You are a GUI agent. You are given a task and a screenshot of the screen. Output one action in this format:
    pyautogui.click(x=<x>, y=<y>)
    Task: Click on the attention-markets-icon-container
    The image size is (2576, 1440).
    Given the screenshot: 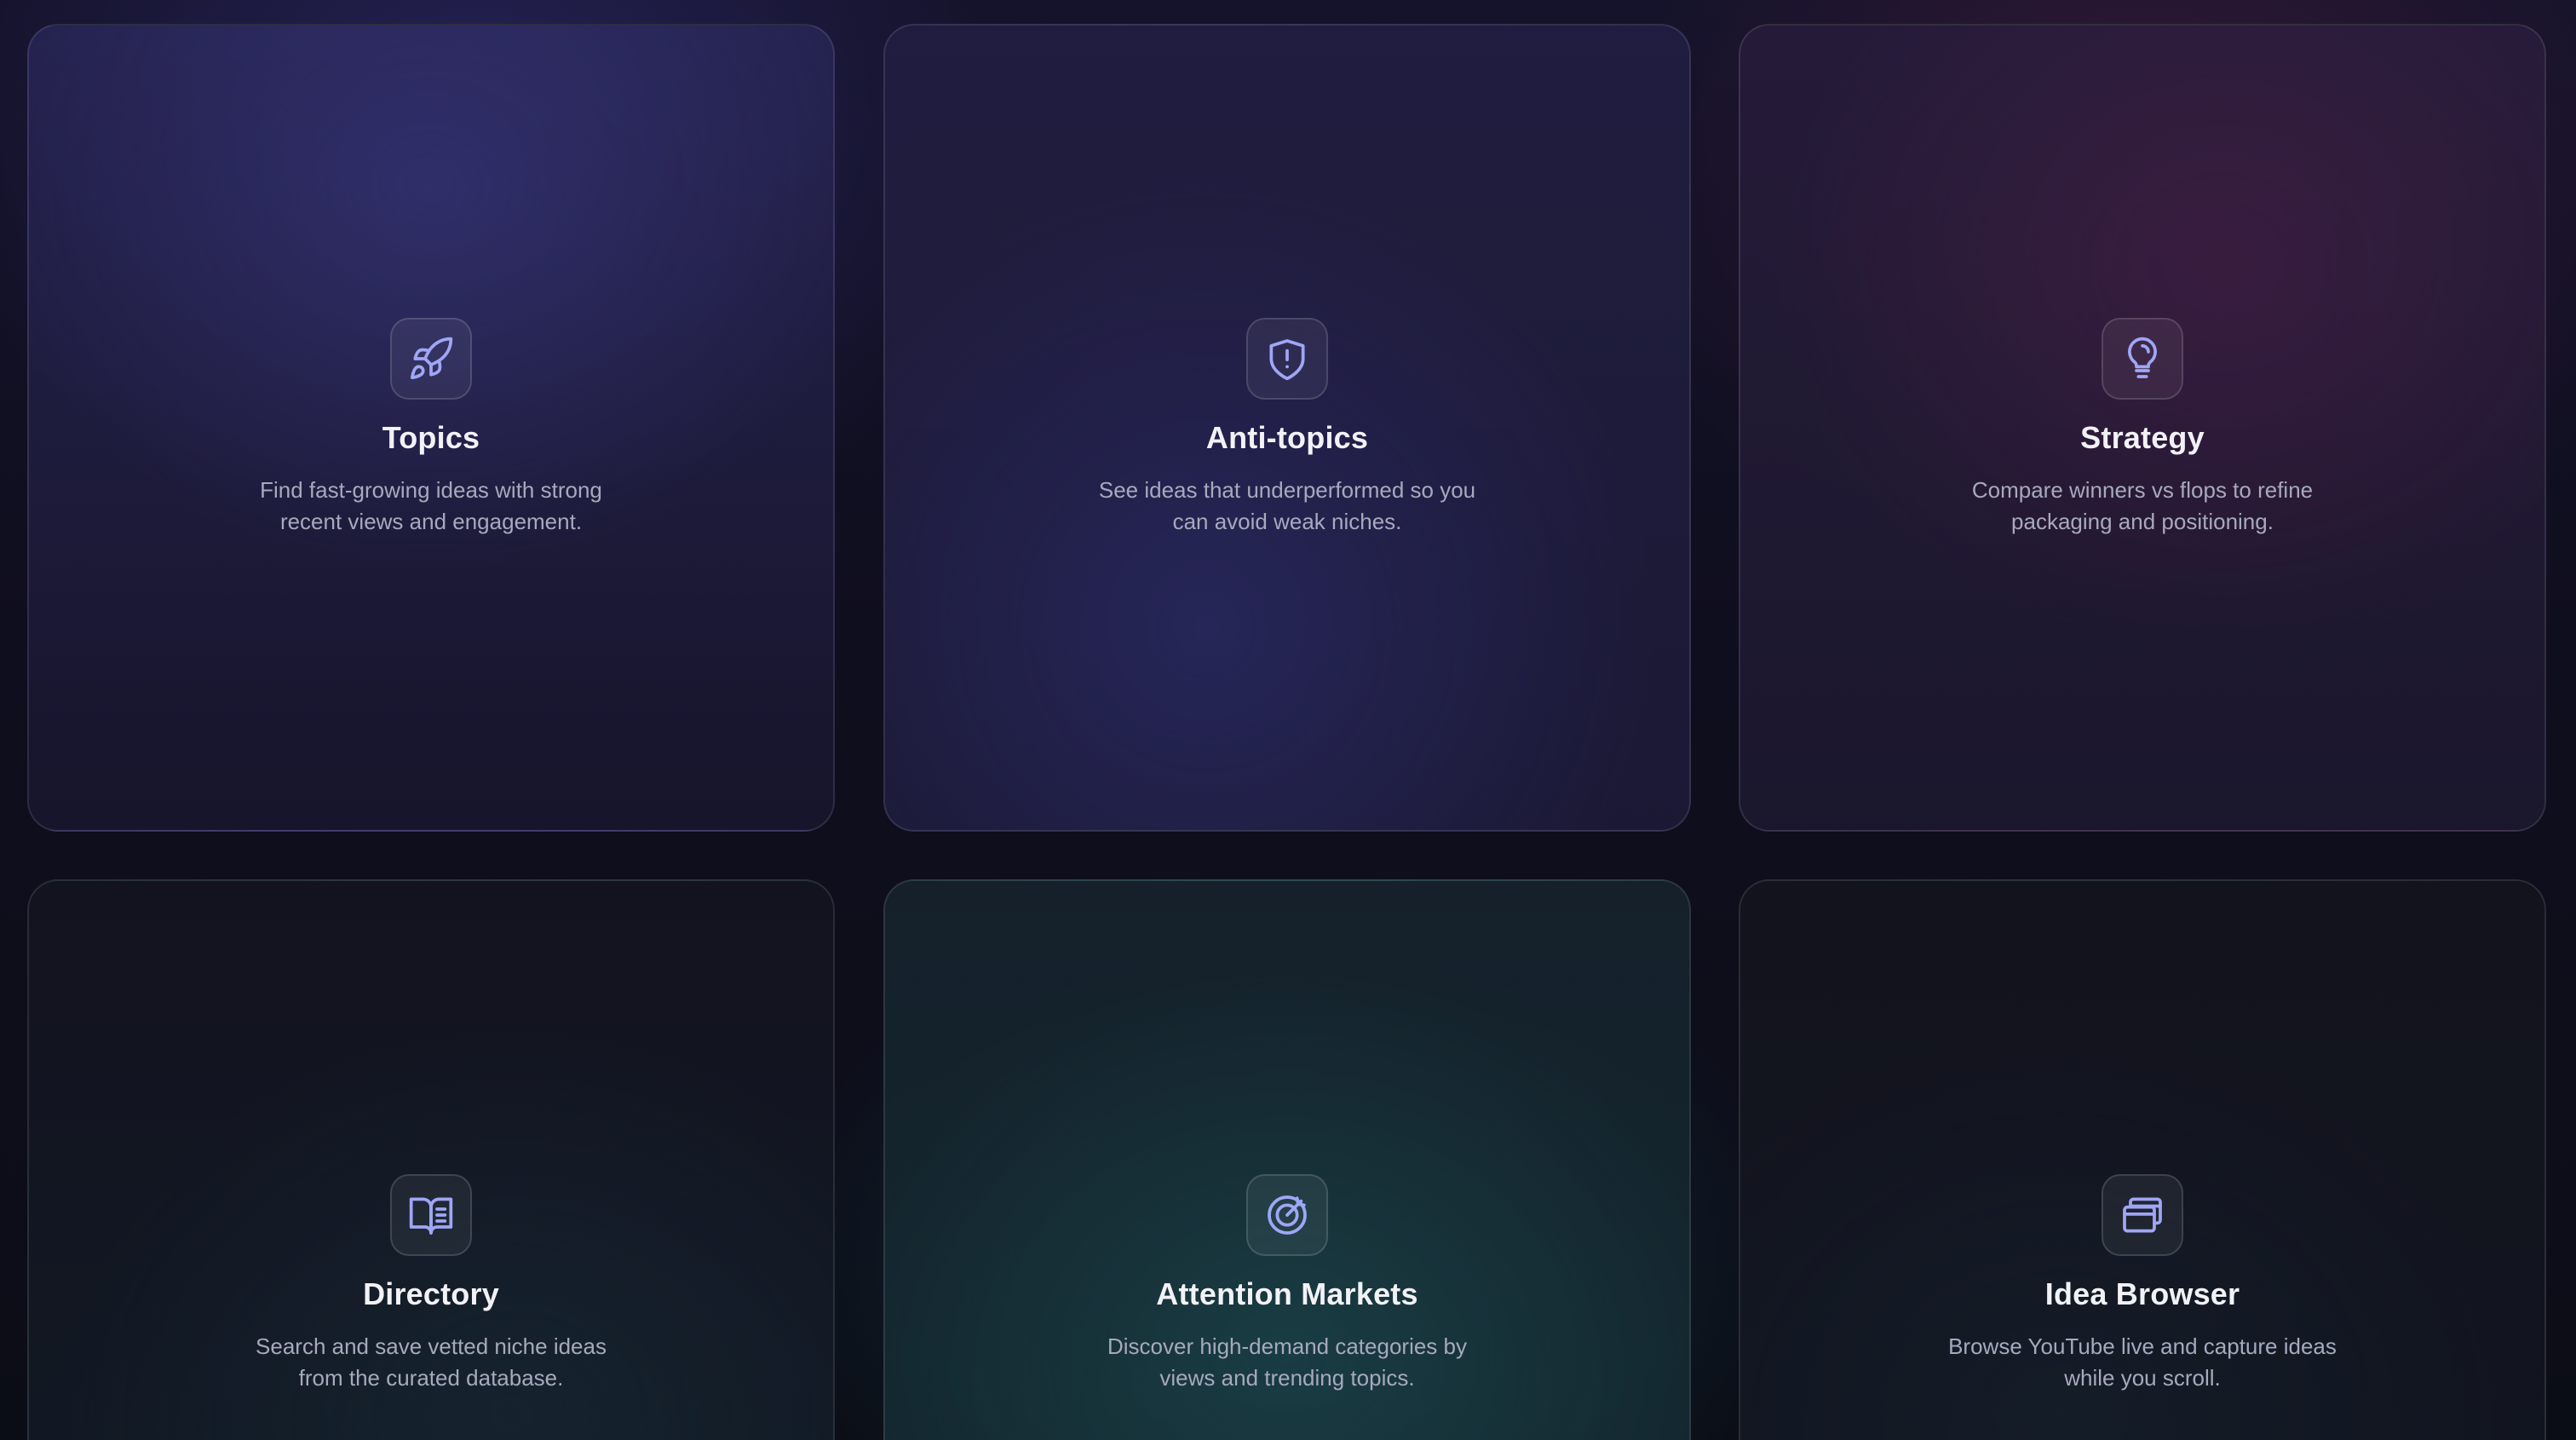 What is the action you would take?
    pyautogui.click(x=1287, y=1215)
    